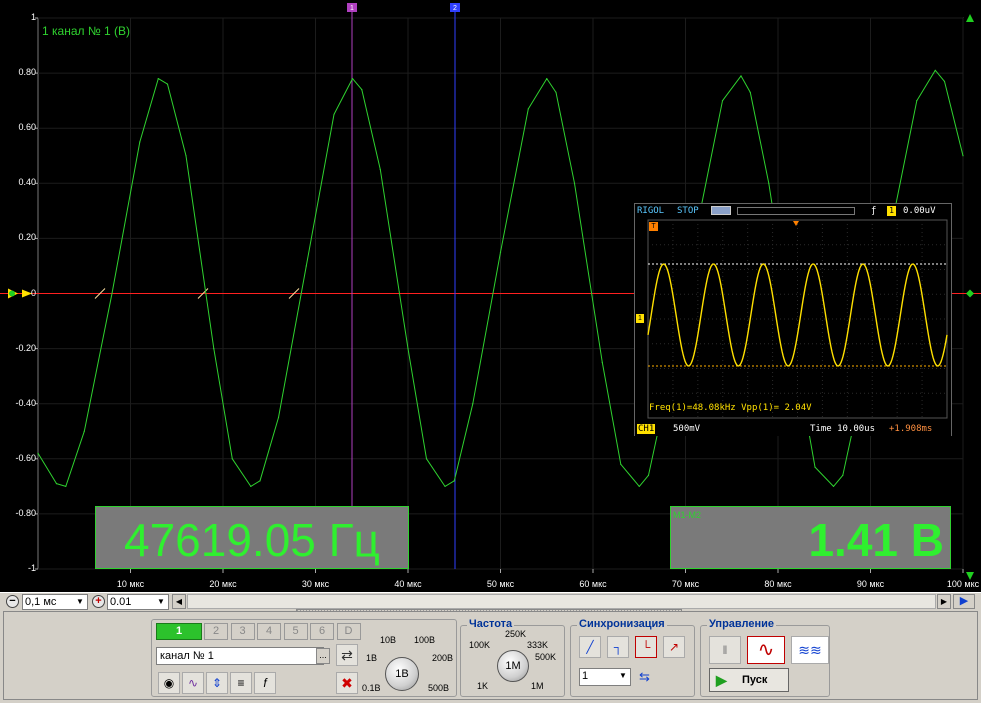 This screenshot has height=703, width=981. I want to click on x-tick-label: 80 мкс, so click(778, 584).